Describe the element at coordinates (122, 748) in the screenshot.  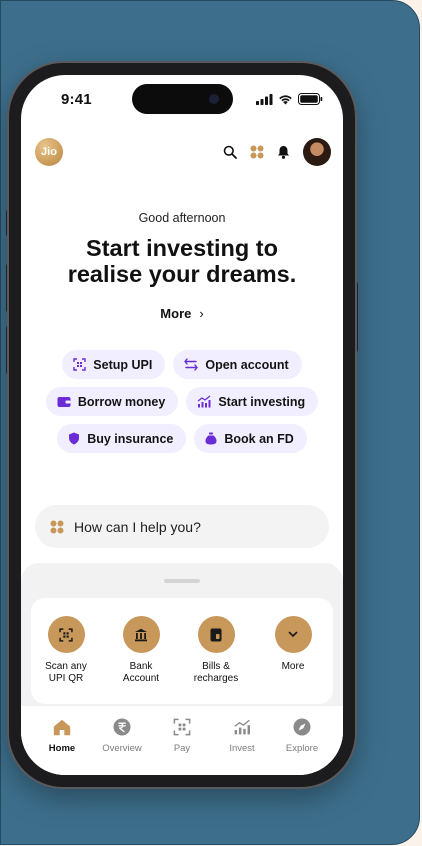
I see `tab-label: Overview` at that location.